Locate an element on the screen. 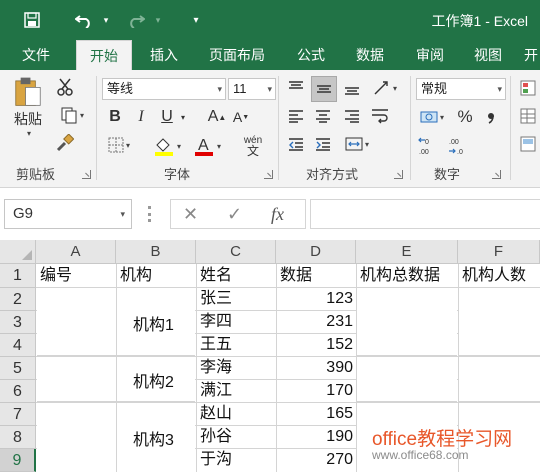  number-launcher-icon is located at coordinates (496, 174).